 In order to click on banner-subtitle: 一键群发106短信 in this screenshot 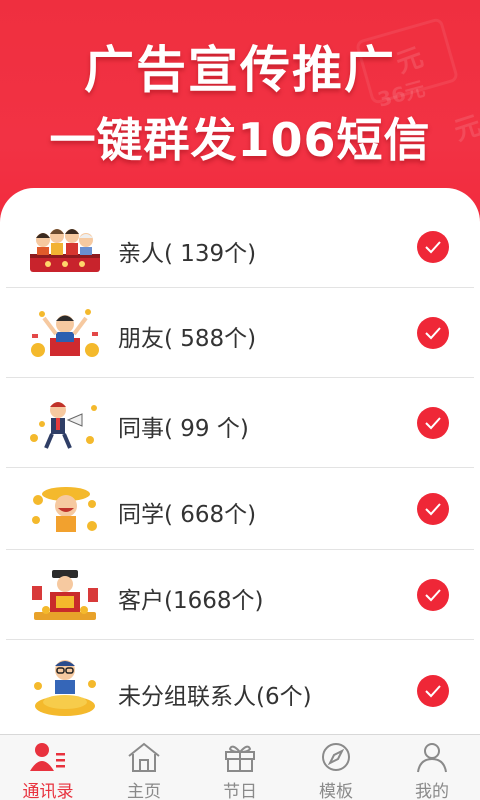, I will do `click(240, 140)`.